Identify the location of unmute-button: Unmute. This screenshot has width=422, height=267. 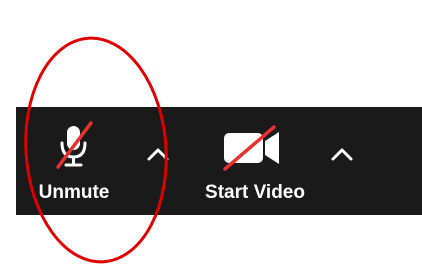
(74, 161).